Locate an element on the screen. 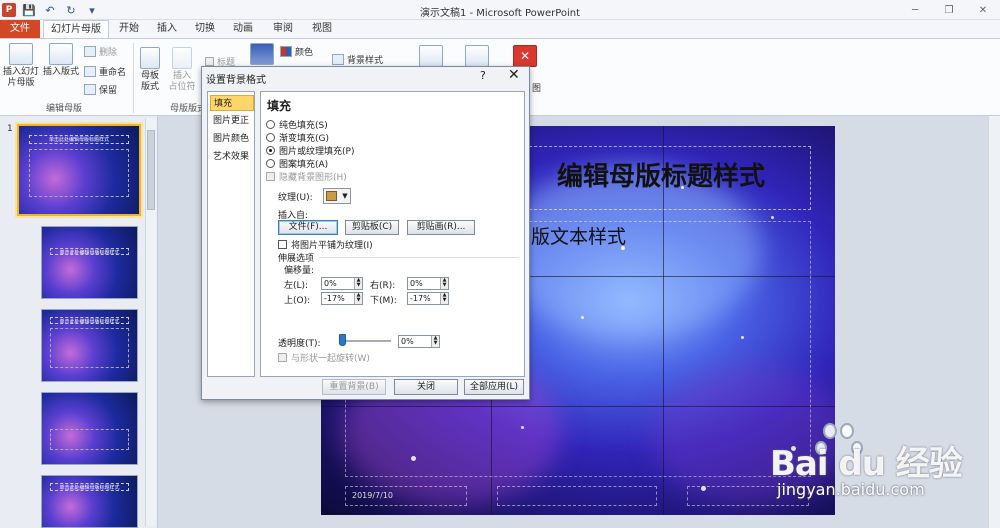  transparency-slider-thumb is located at coordinates (342, 340).